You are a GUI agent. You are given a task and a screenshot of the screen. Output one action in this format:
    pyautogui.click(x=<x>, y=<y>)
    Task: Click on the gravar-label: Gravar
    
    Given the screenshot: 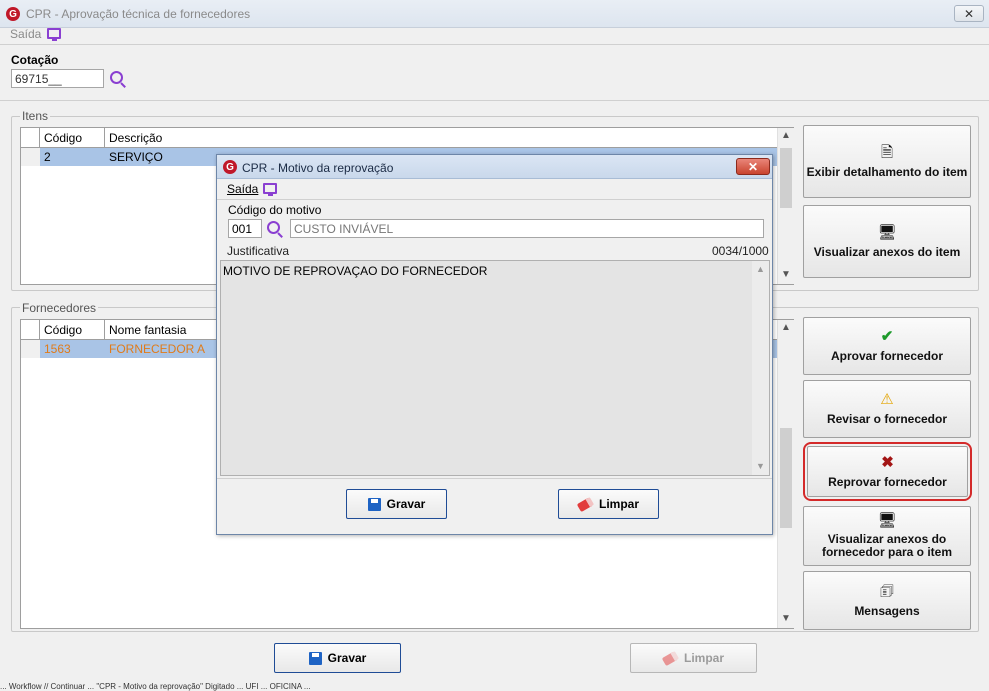 What is the action you would take?
    pyautogui.click(x=347, y=658)
    